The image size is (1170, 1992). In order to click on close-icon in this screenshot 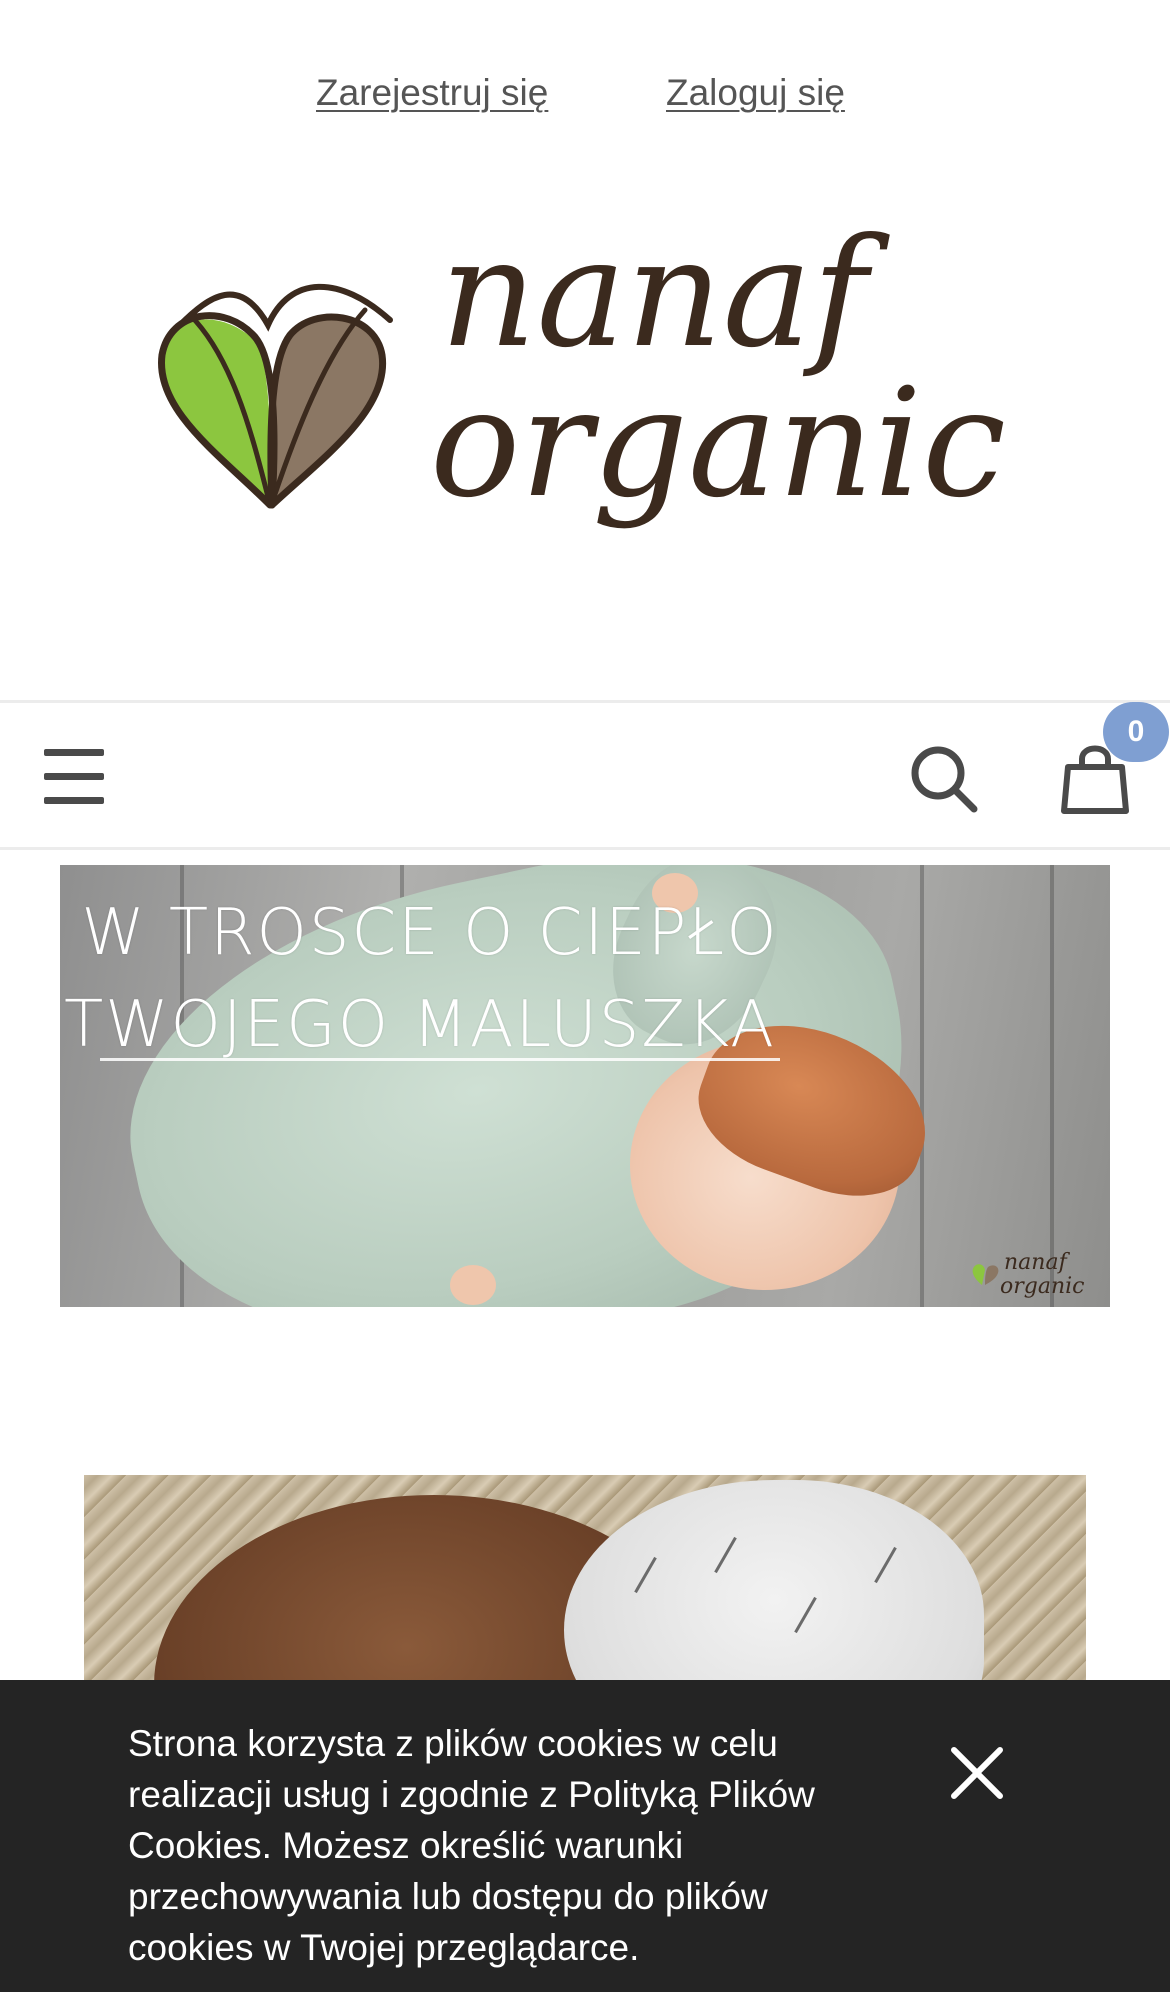, I will do `click(977, 1773)`.